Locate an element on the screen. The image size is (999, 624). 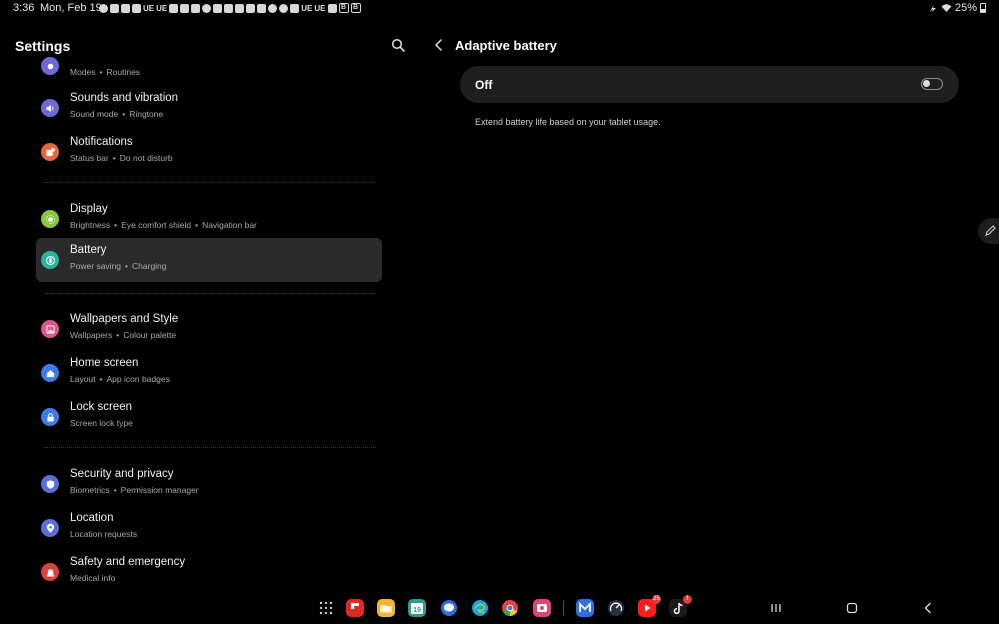
settings-item-subtitle: Location requests is located at coordinates (103, 534).